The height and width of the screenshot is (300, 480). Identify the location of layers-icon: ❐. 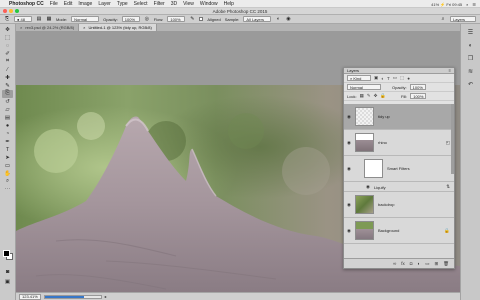
(470, 58).